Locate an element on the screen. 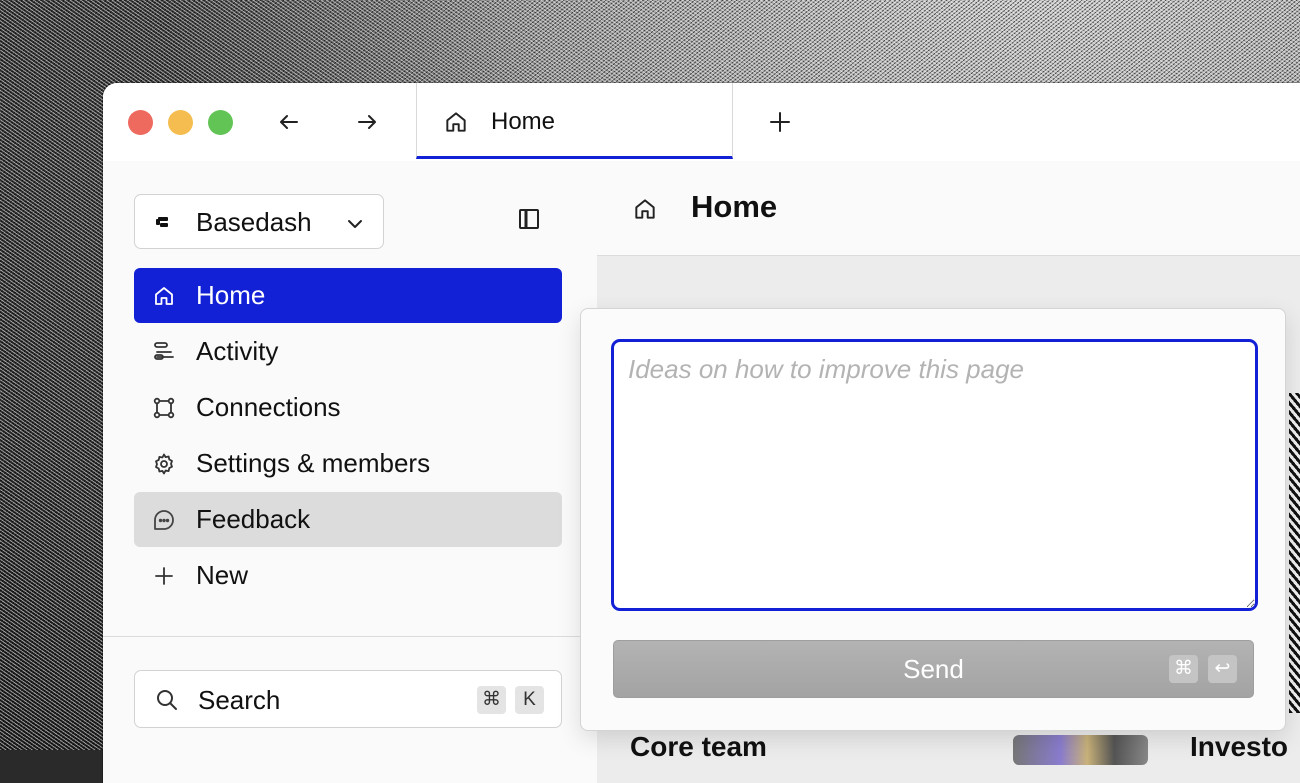 The image size is (1300, 783). send-button-label: Send is located at coordinates (933, 669).